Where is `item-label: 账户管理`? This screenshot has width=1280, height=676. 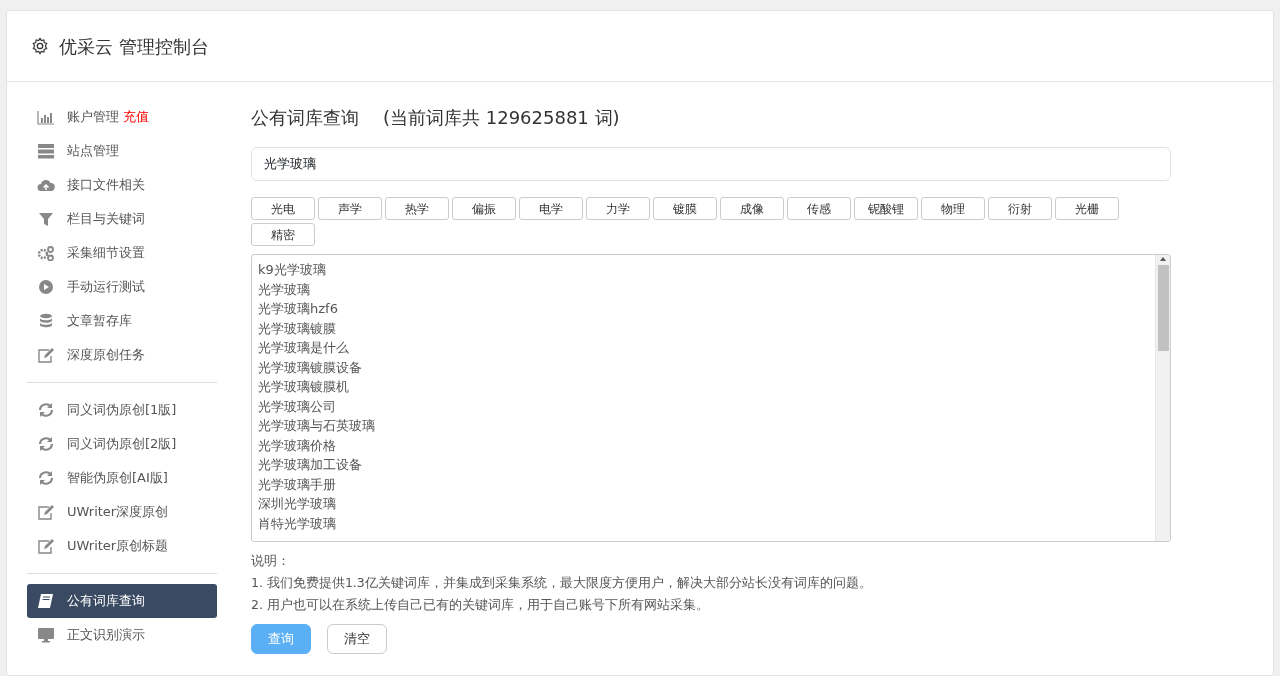 item-label: 账户管理 is located at coordinates (93, 117).